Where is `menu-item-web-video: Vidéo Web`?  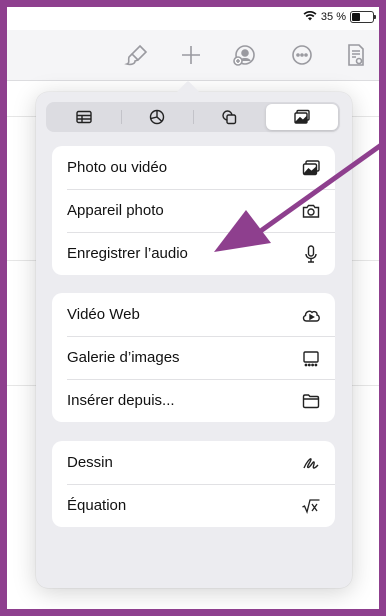
menu-item-web-video: Vidéo Web is located at coordinates (193, 314).